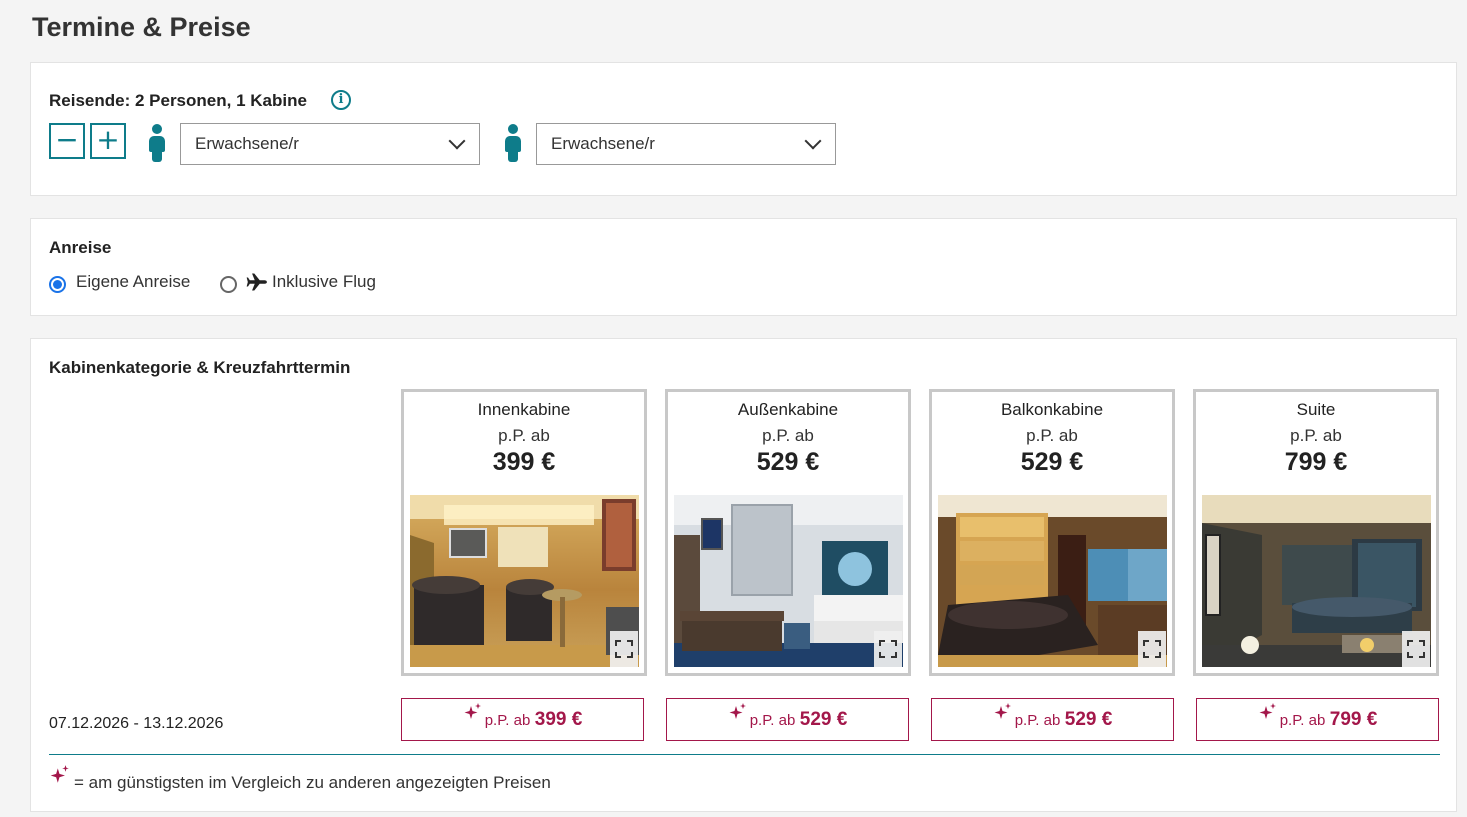 This screenshot has height=817, width=1467. I want to click on cabin-card-outside: Außenkabine p.P. ab 529 €, so click(788, 532).